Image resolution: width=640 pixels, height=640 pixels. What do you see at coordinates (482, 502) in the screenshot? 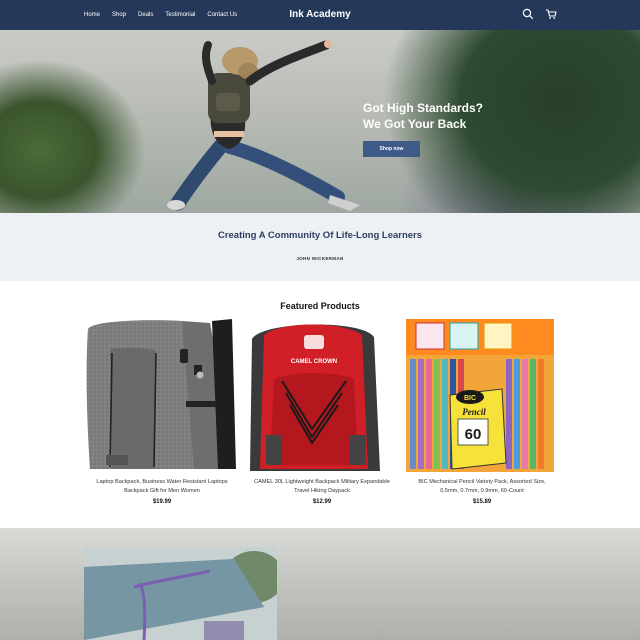
I see `product-price: $15.89` at bounding box center [482, 502].